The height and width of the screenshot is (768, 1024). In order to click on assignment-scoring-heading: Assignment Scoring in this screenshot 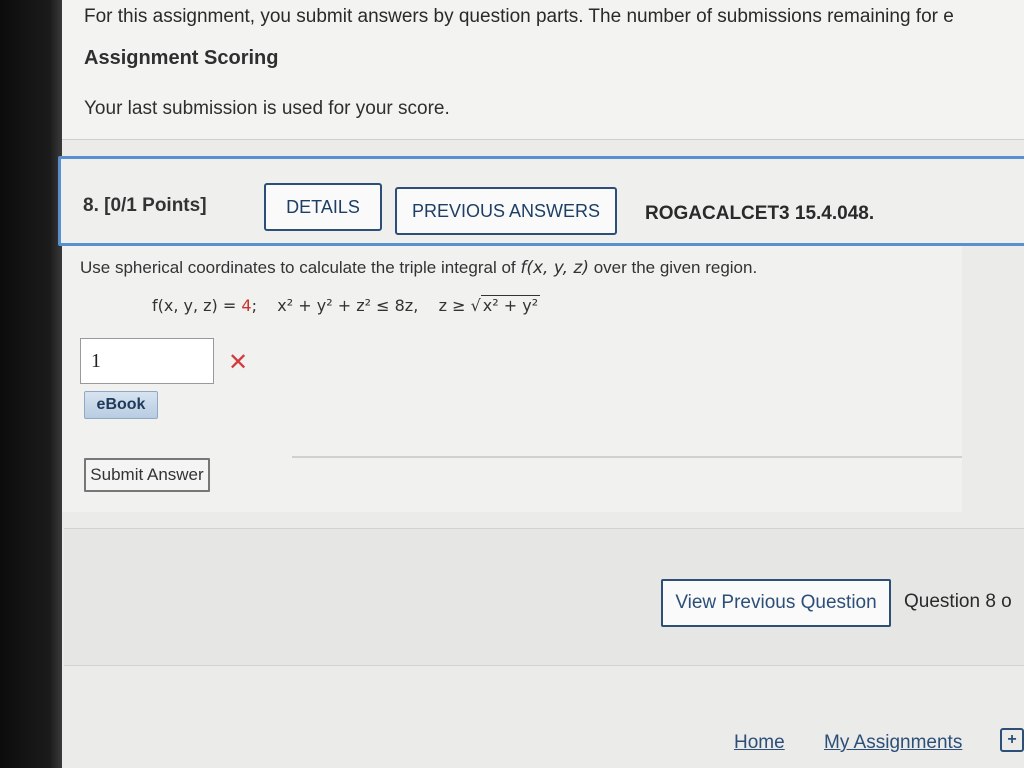, I will do `click(181, 58)`.